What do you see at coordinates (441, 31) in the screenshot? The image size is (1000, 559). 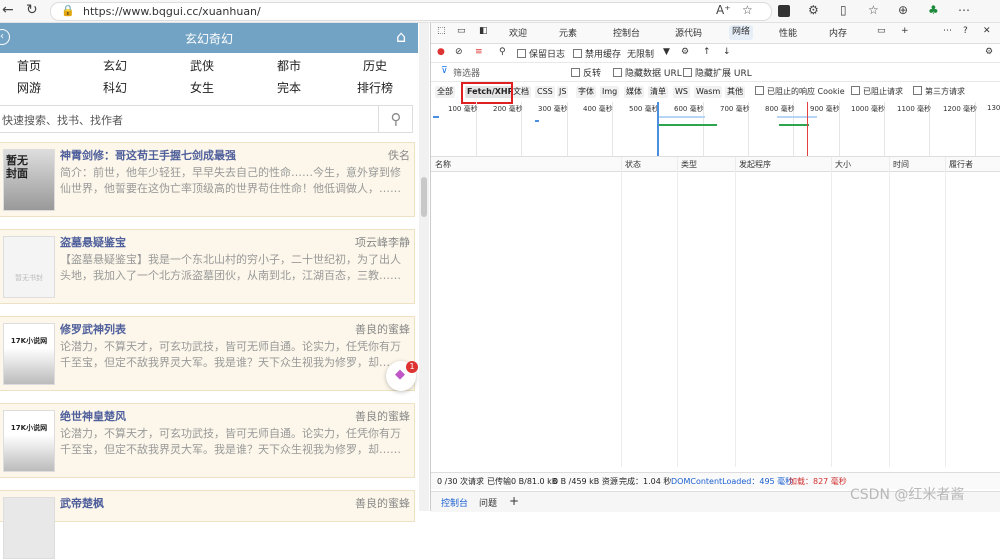 I see `inspect-icon: ⬚` at bounding box center [441, 31].